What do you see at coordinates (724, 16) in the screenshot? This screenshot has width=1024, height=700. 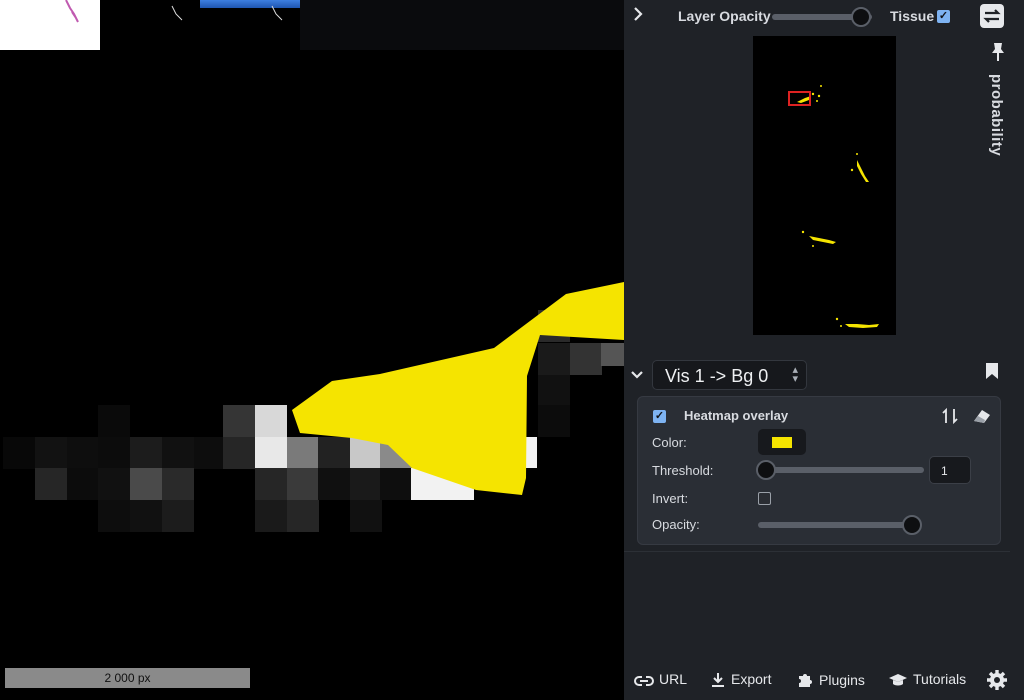 I see `layer-opacity-label: Layer Opacity` at bounding box center [724, 16].